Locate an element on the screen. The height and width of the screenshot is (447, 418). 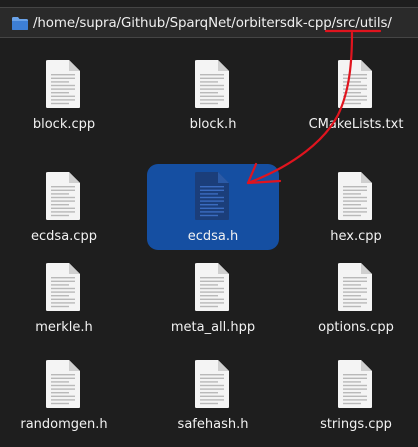
file-item: safehash.h is located at coordinates (213, 396).